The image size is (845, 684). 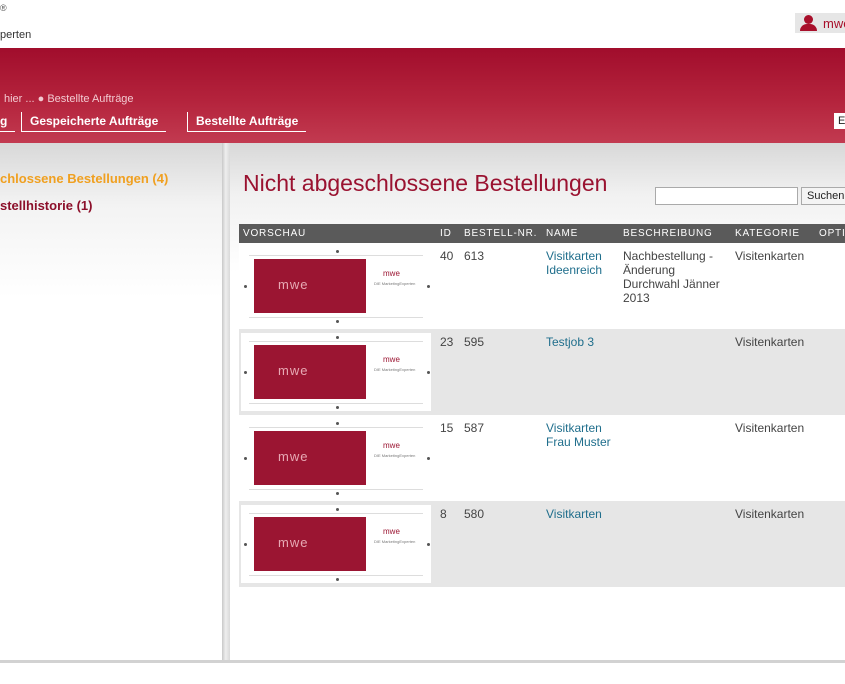 I want to click on column-header-name: NAME, so click(x=562, y=233).